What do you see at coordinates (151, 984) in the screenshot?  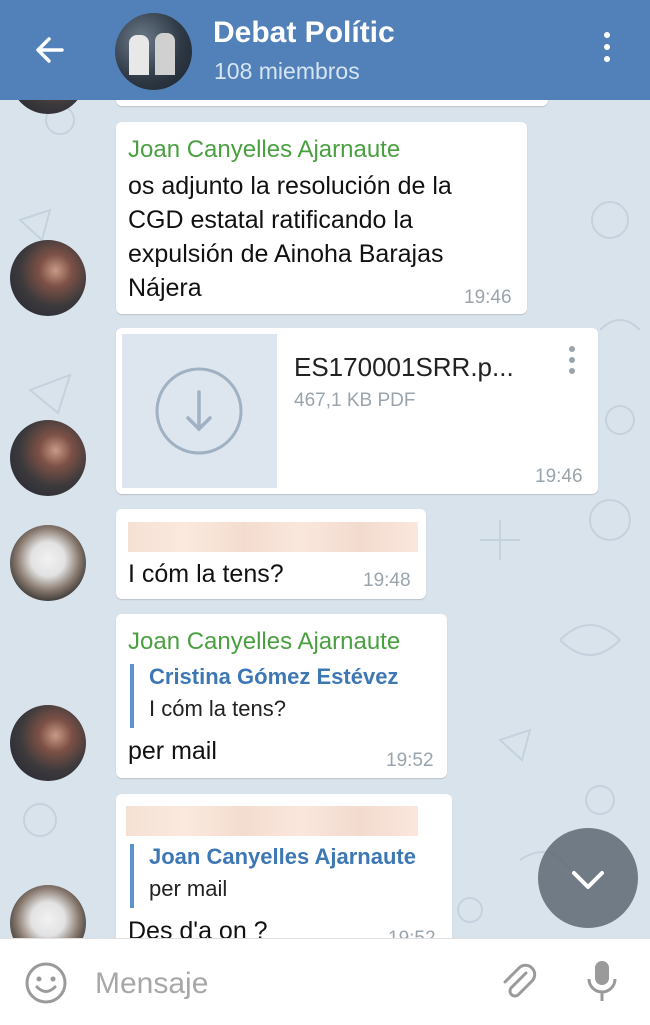 I see `message-input: Mensaje` at bounding box center [151, 984].